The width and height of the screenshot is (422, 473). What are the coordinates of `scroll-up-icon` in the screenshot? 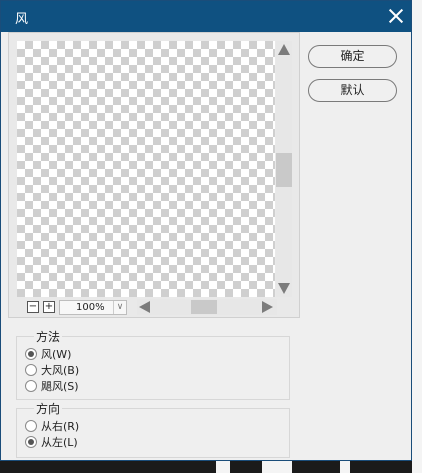 It's located at (284, 49).